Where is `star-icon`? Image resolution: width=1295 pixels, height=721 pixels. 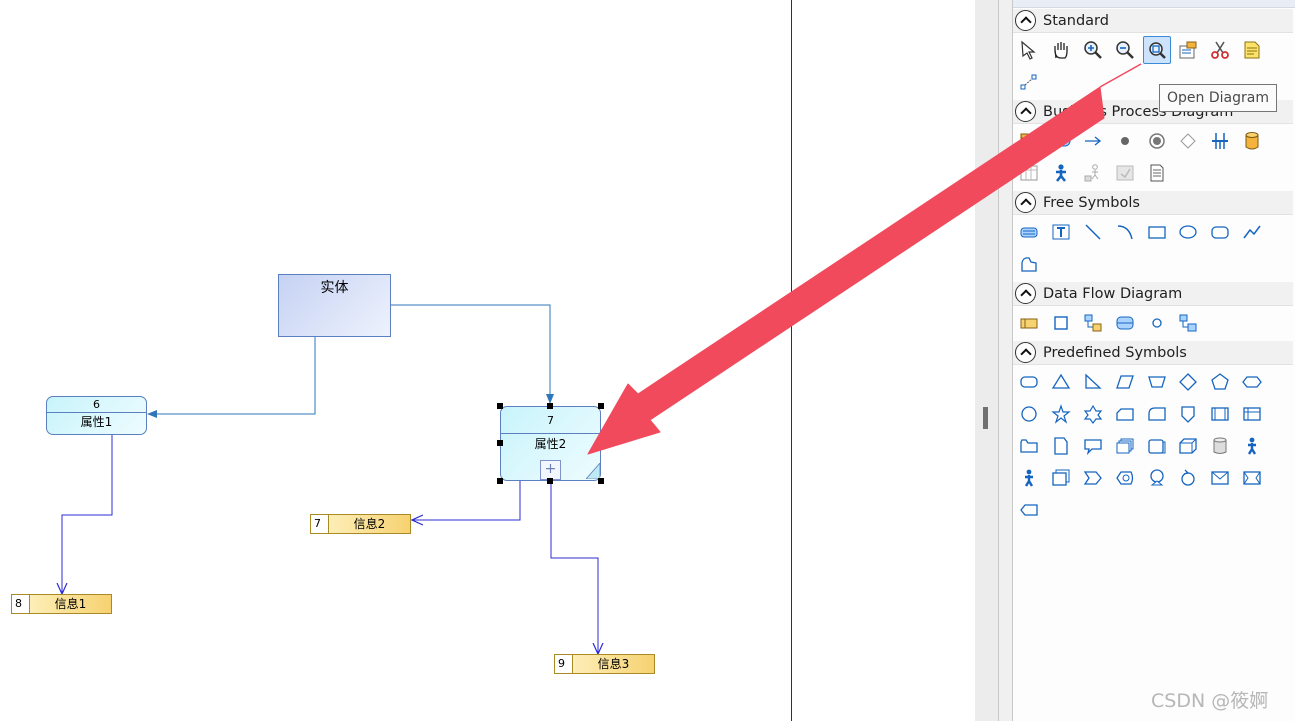 star-icon is located at coordinates (1061, 414).